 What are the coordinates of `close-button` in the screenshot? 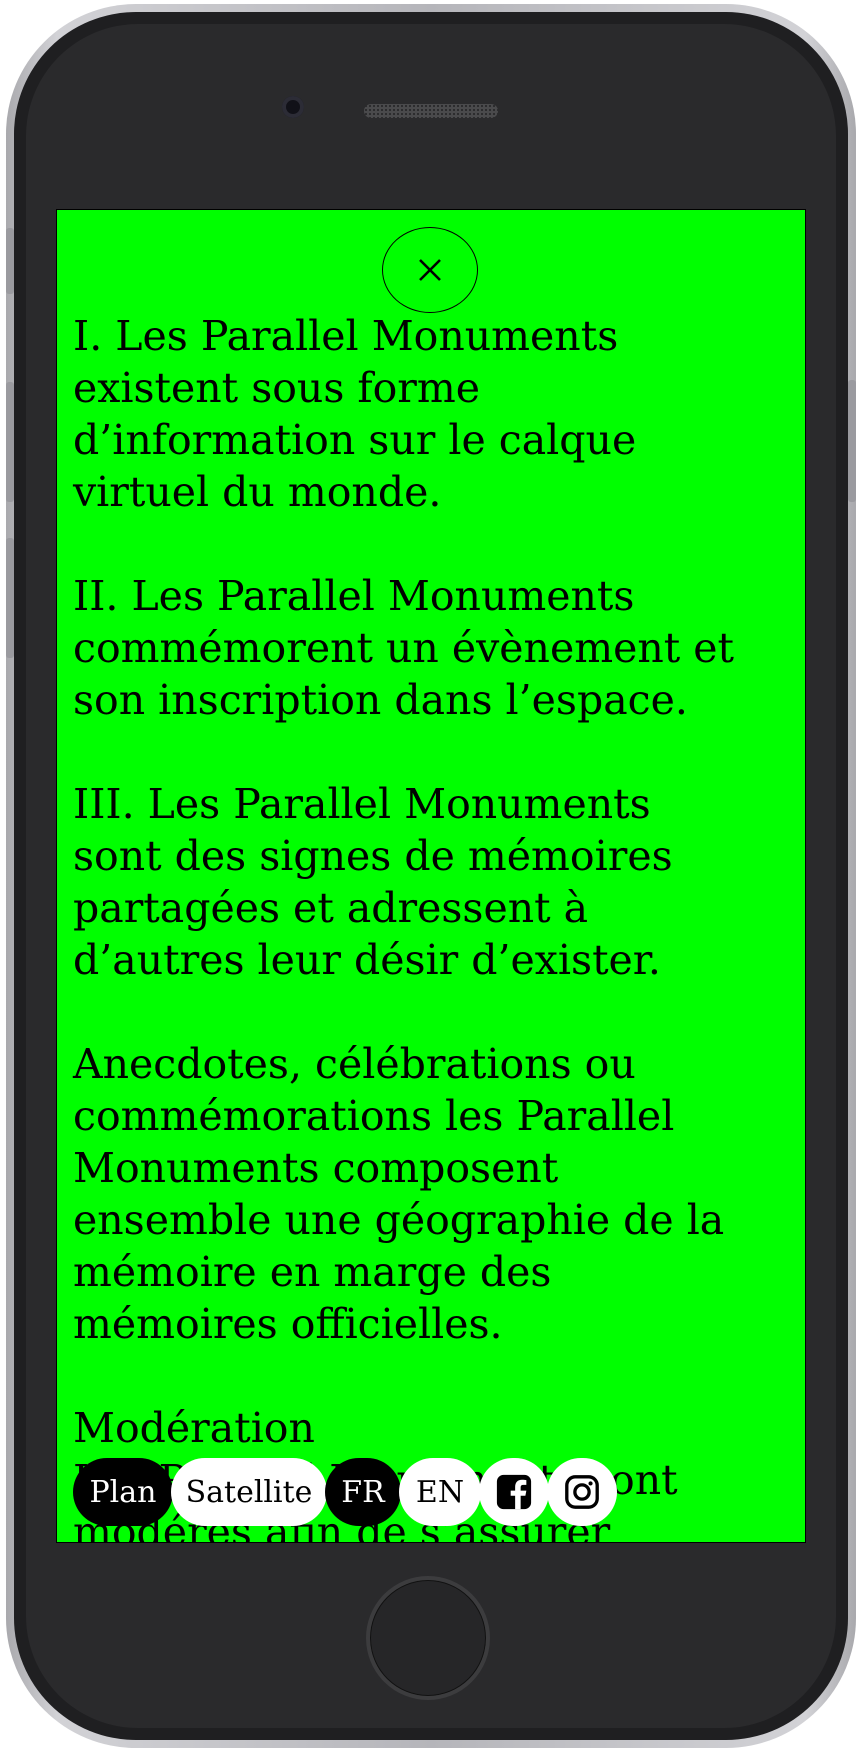 It's located at (430, 270).